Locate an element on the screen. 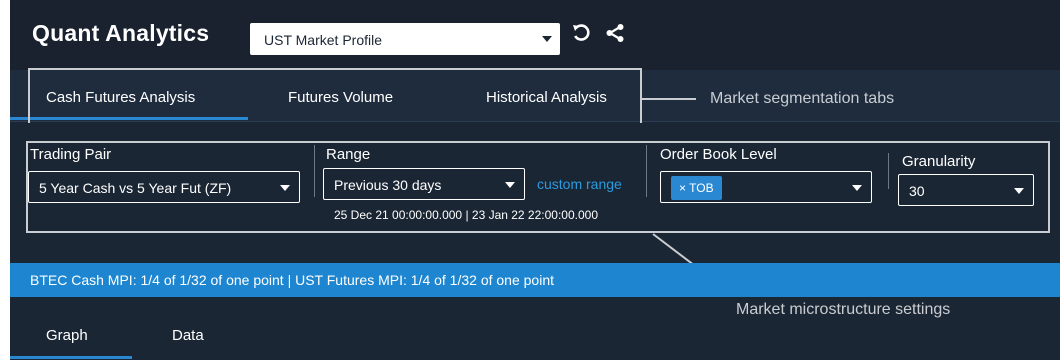 Image resolution: width=1060 pixels, height=360 pixels. app-title: Quant Analytics is located at coordinates (121, 33).